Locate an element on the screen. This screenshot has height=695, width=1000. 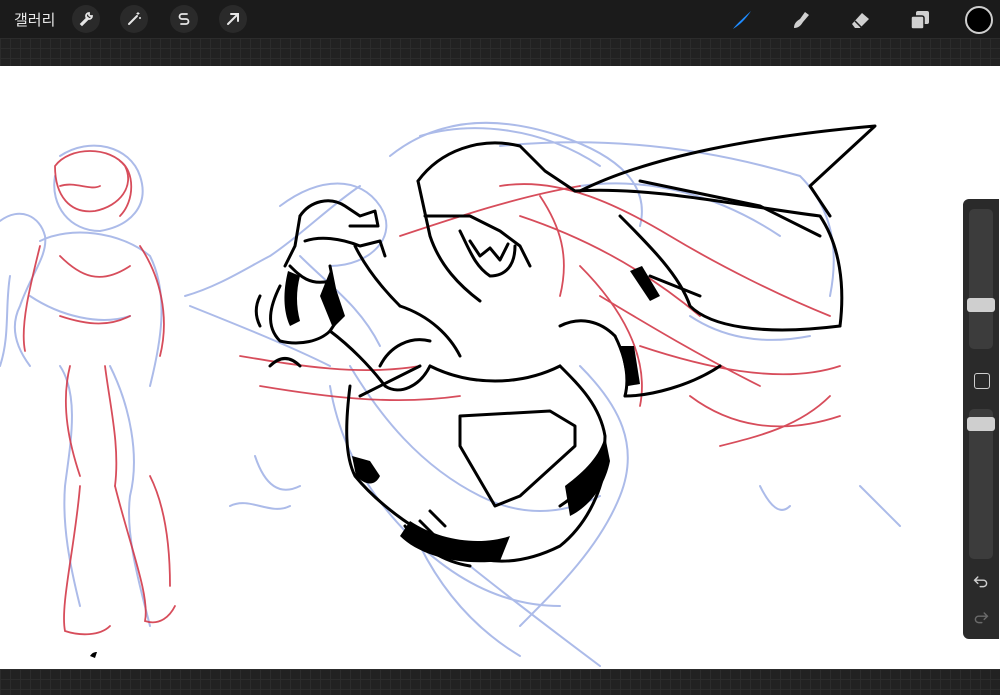
undo-icon is located at coordinates (981, 581).